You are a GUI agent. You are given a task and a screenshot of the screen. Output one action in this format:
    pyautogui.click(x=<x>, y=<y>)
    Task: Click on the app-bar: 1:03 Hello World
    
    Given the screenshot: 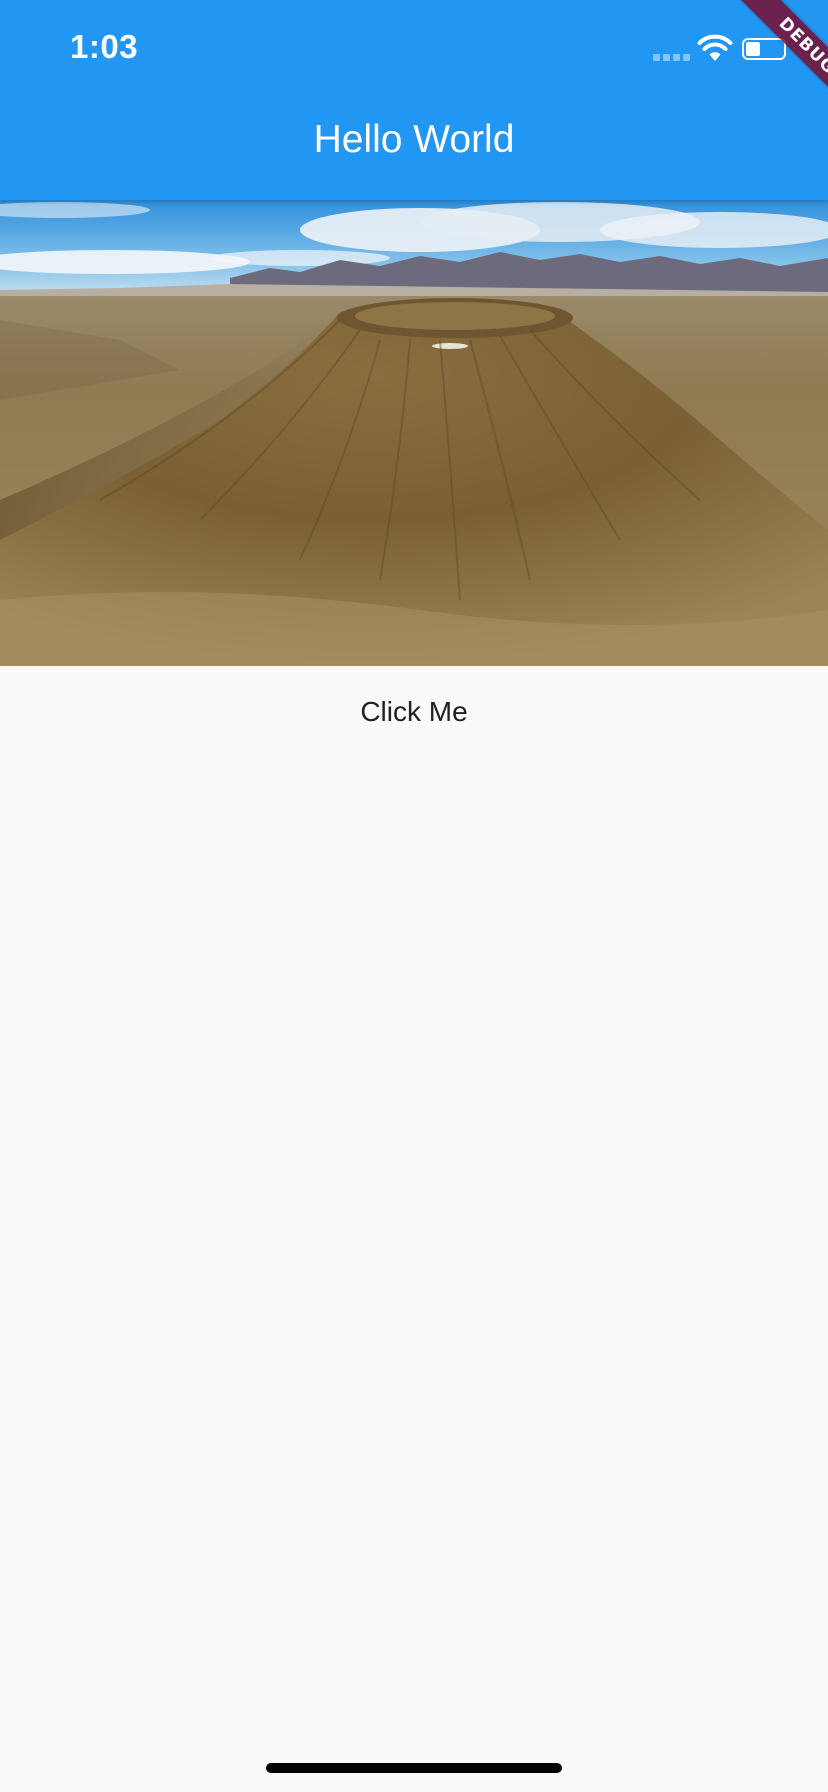 What is the action you would take?
    pyautogui.click(x=414, y=100)
    